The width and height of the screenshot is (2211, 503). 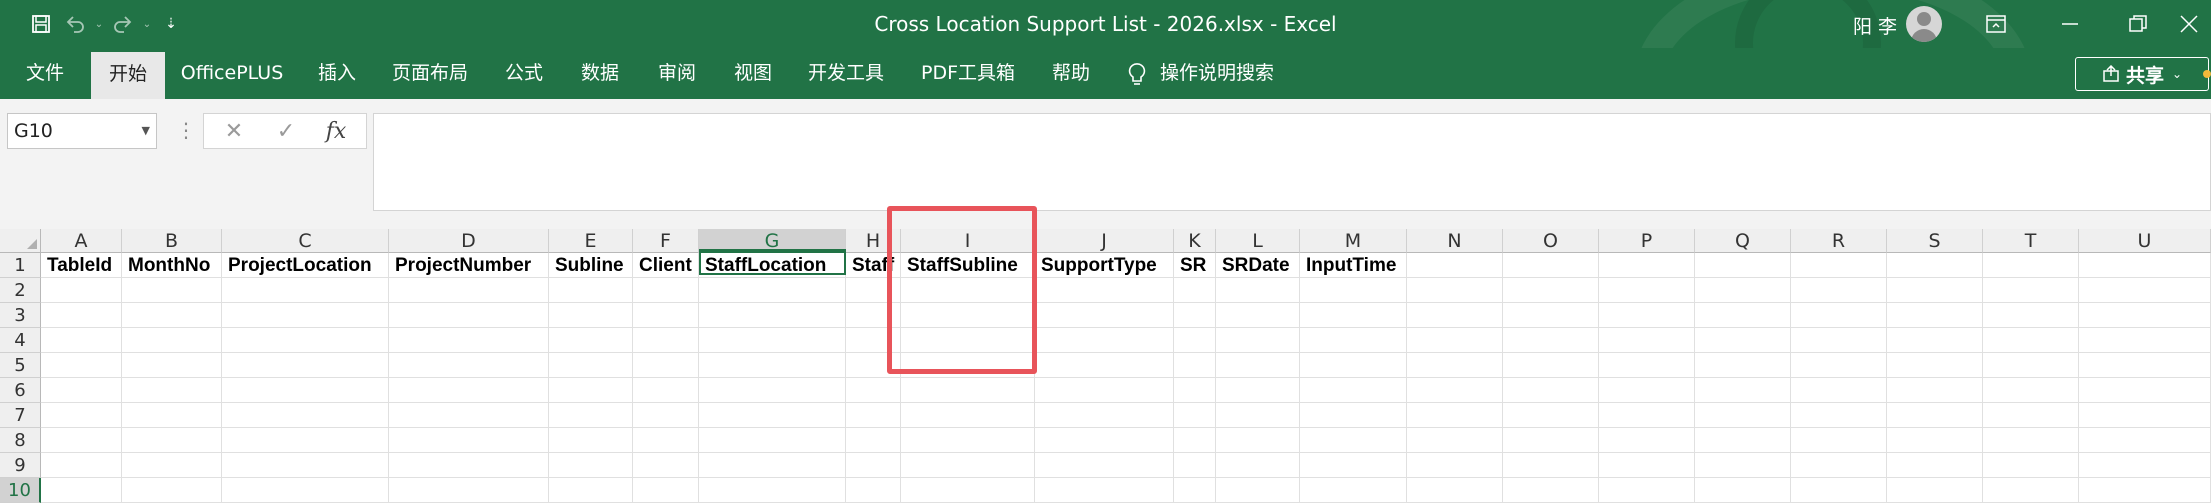 What do you see at coordinates (2031, 241) in the screenshot?
I see `column-header-t: T` at bounding box center [2031, 241].